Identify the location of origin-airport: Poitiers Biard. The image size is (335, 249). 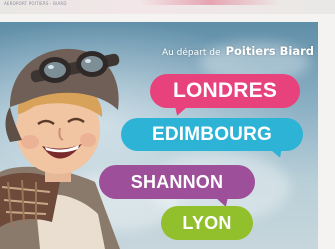
(269, 51).